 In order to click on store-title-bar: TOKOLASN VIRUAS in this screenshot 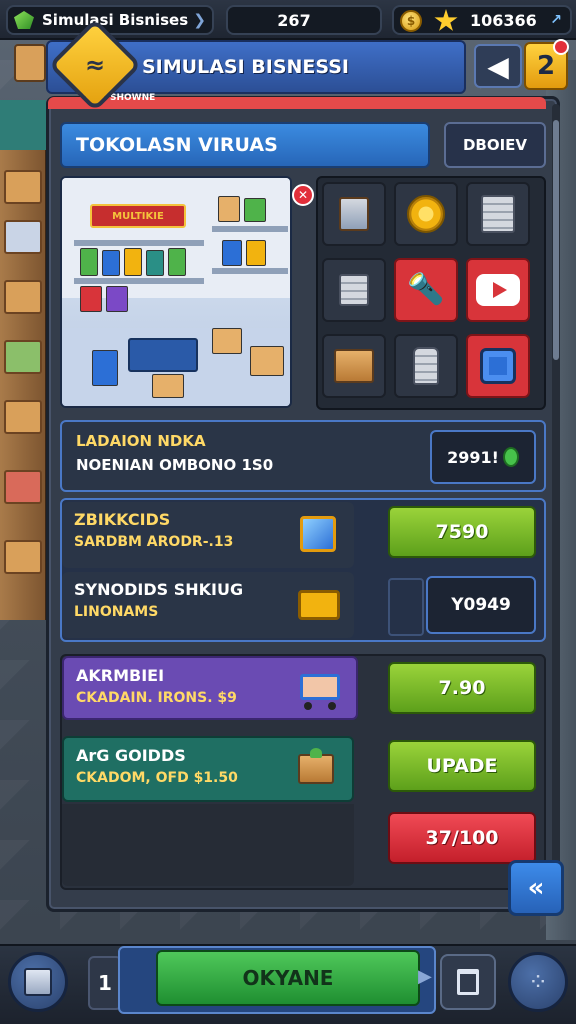, I will do `click(245, 145)`.